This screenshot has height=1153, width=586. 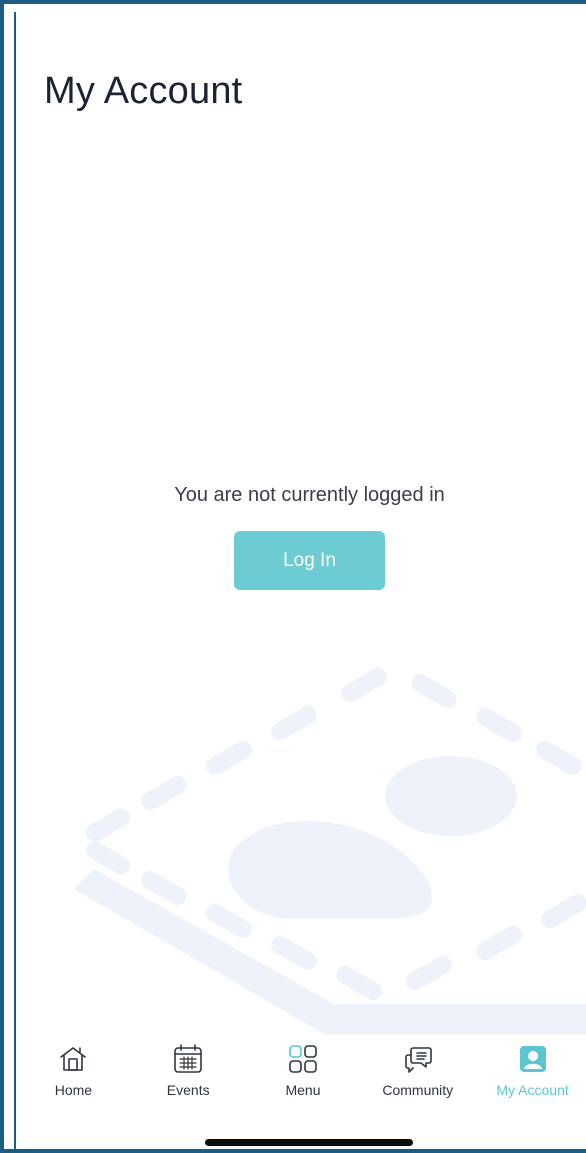 What do you see at coordinates (303, 1090) in the screenshot?
I see `tab-menu-label: Menu` at bounding box center [303, 1090].